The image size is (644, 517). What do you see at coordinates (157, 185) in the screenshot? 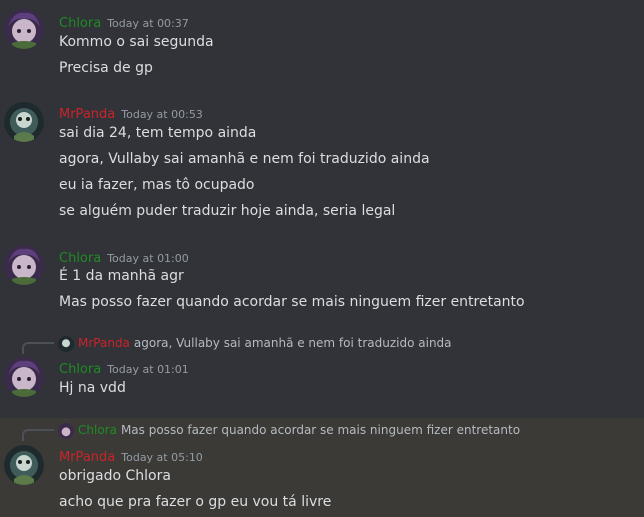
I see `message-text: eu ia fazer, mas tô ocupado` at bounding box center [157, 185].